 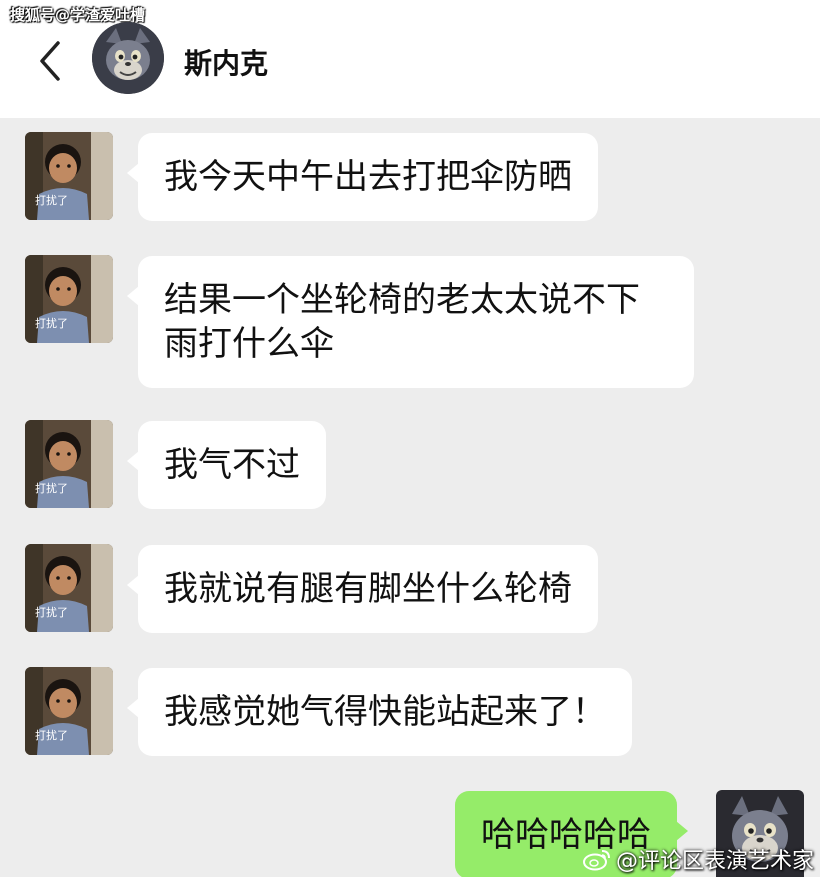 I want to click on contact-avatar, so click(x=128, y=58).